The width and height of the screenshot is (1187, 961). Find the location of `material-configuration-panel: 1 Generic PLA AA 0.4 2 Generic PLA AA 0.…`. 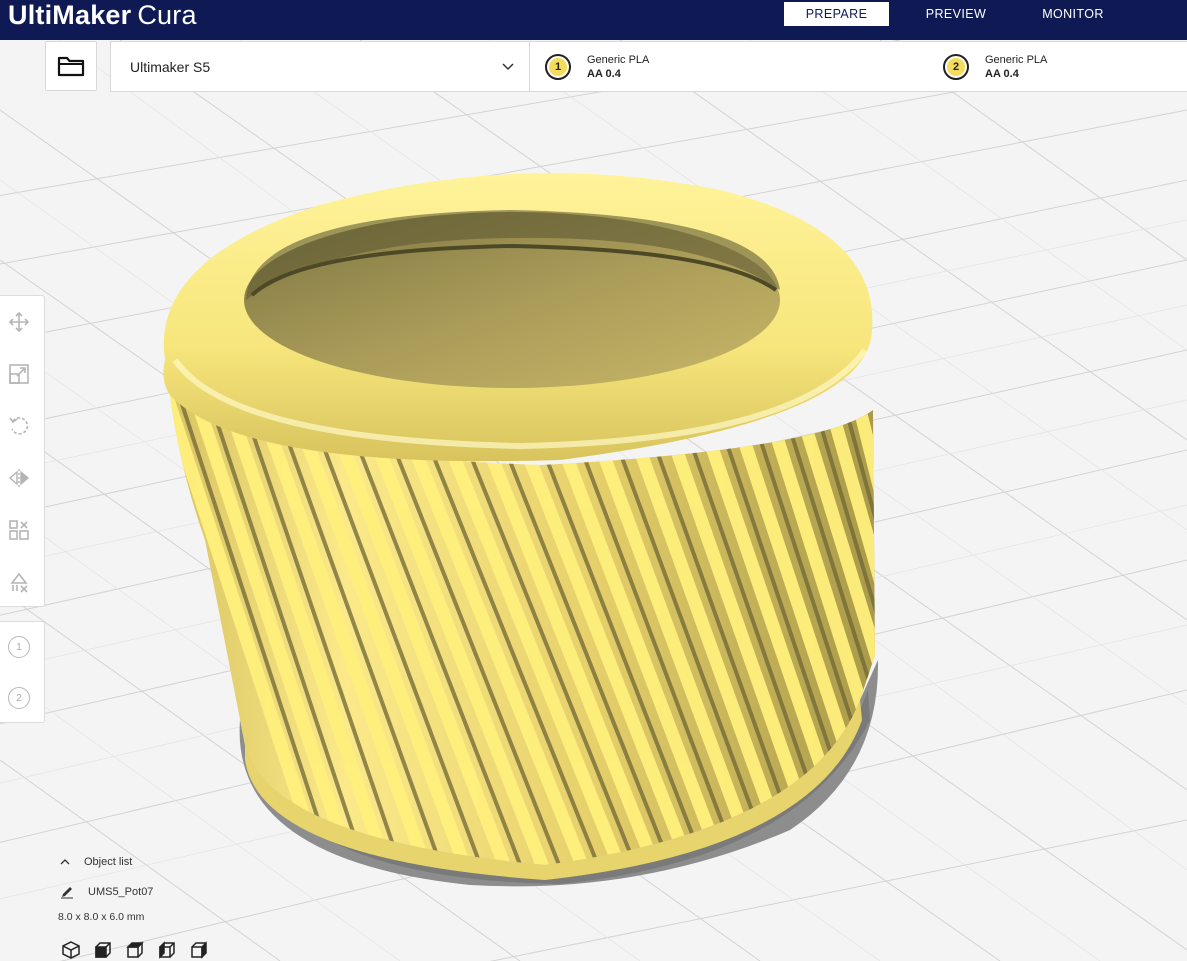

material-configuration-panel: 1 Generic PLA AA 0.4 2 Generic PLA AA 0.… is located at coordinates (858, 66).